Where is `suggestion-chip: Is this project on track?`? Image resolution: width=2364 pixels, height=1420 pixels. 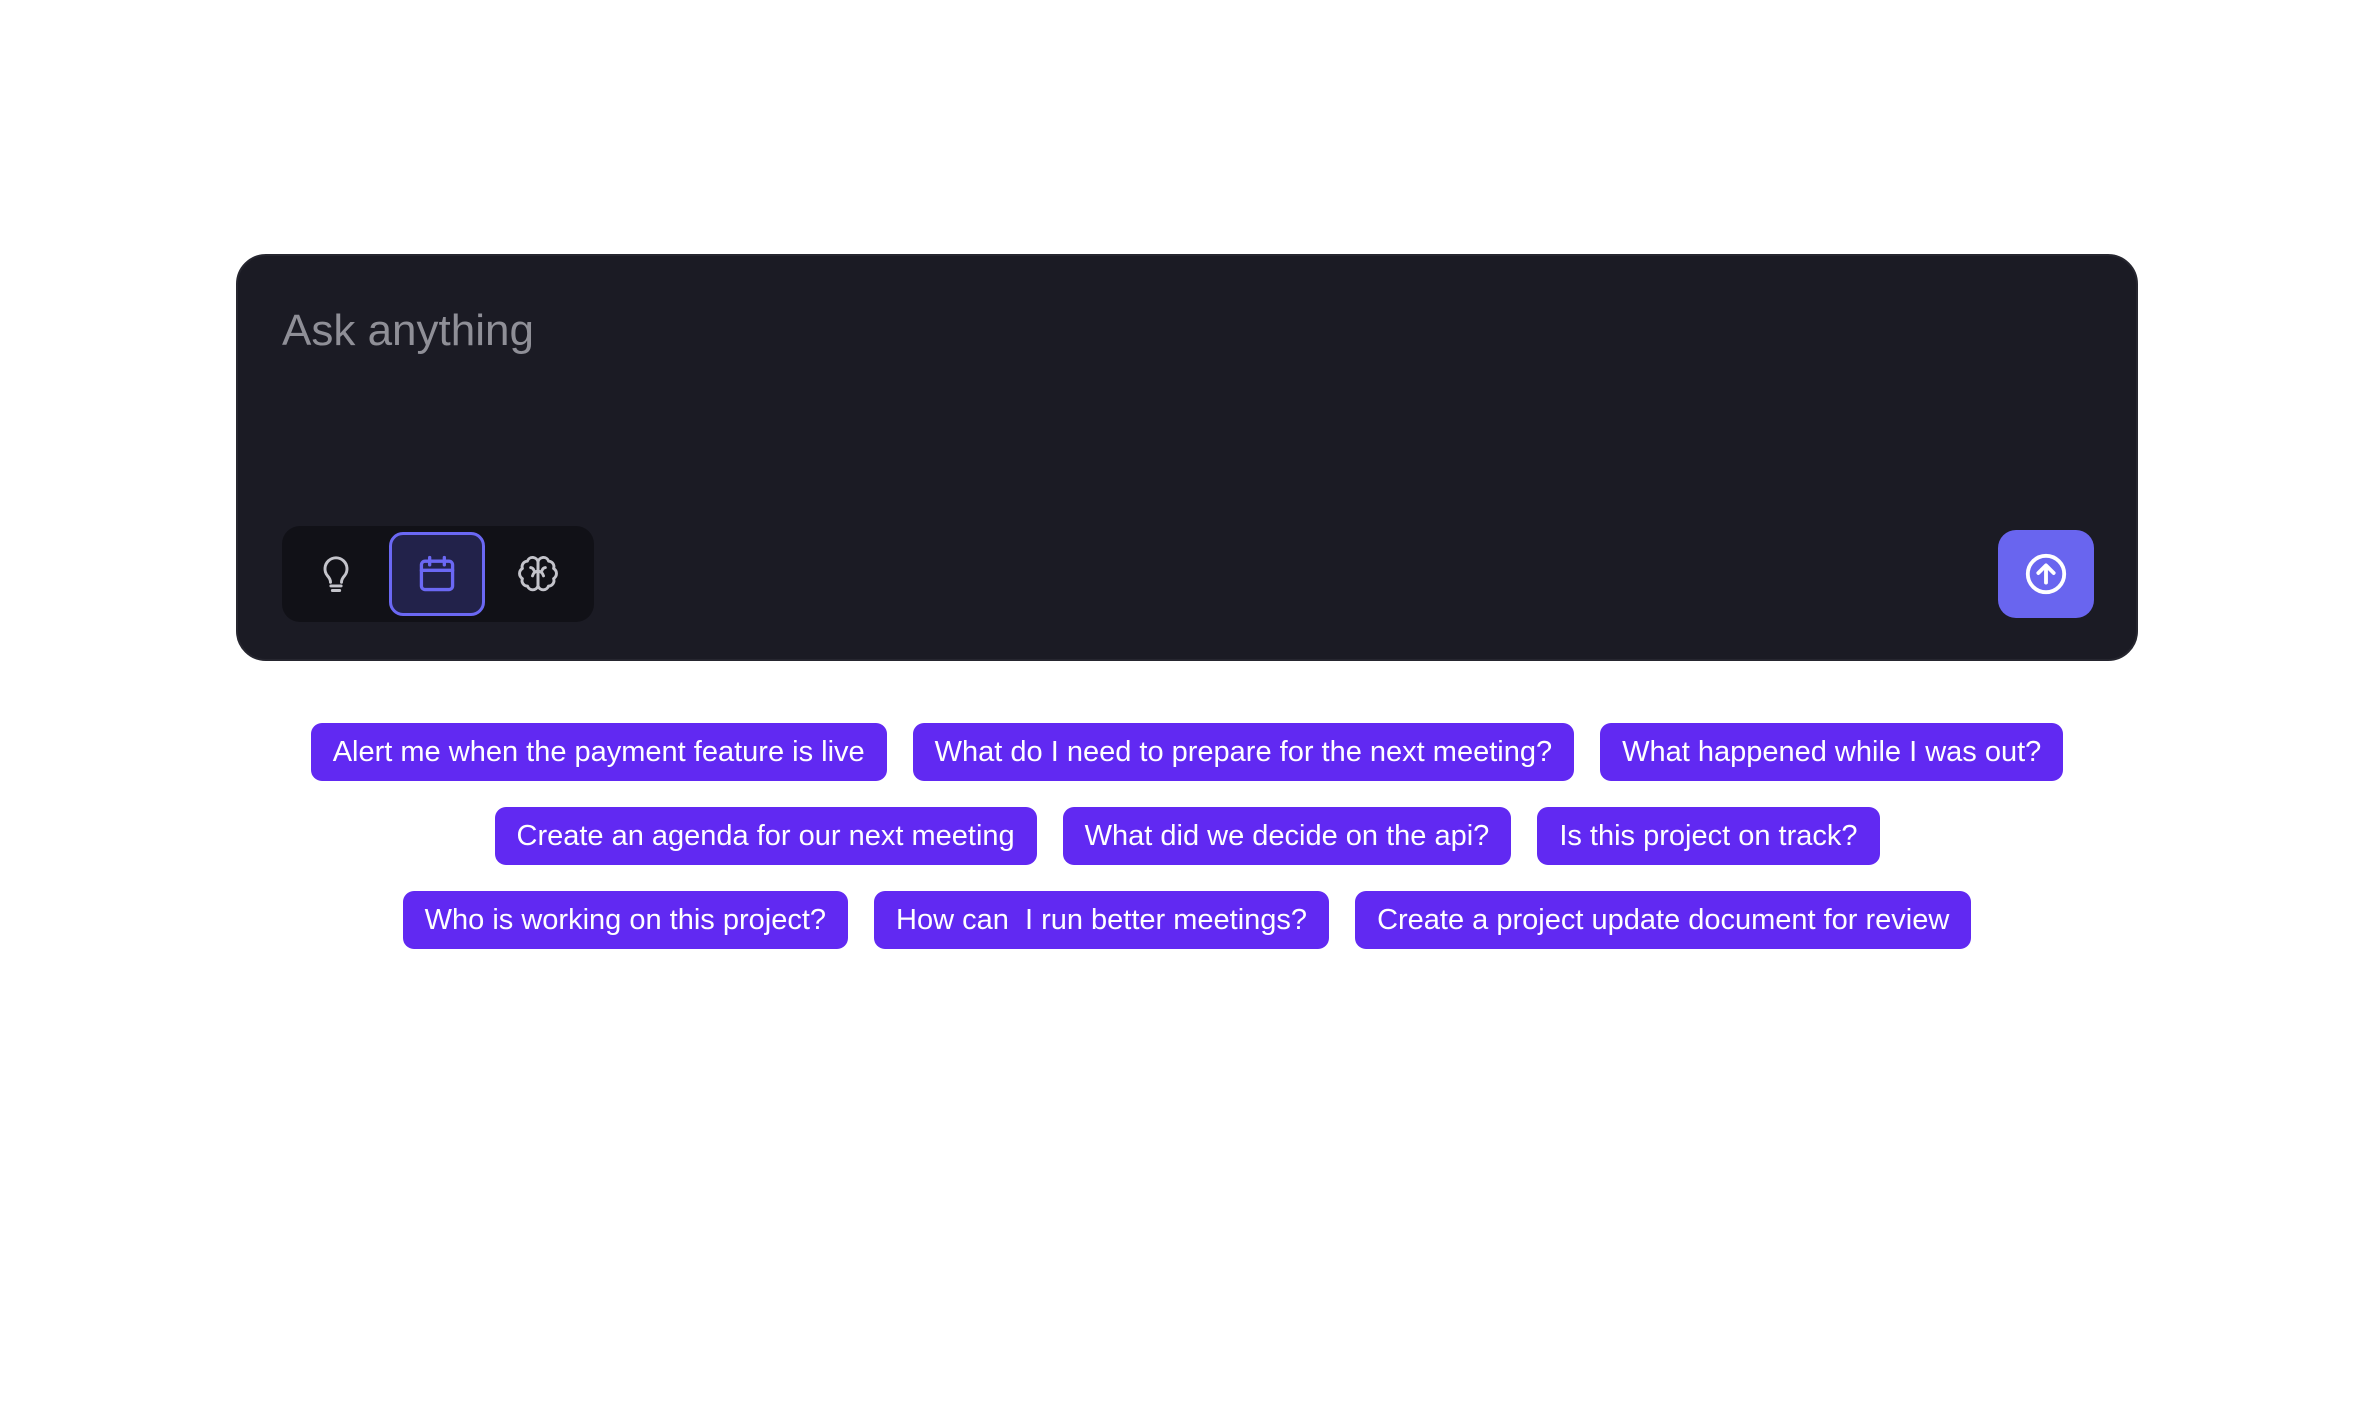
suggestion-chip: Is this project on track? is located at coordinates (1708, 836).